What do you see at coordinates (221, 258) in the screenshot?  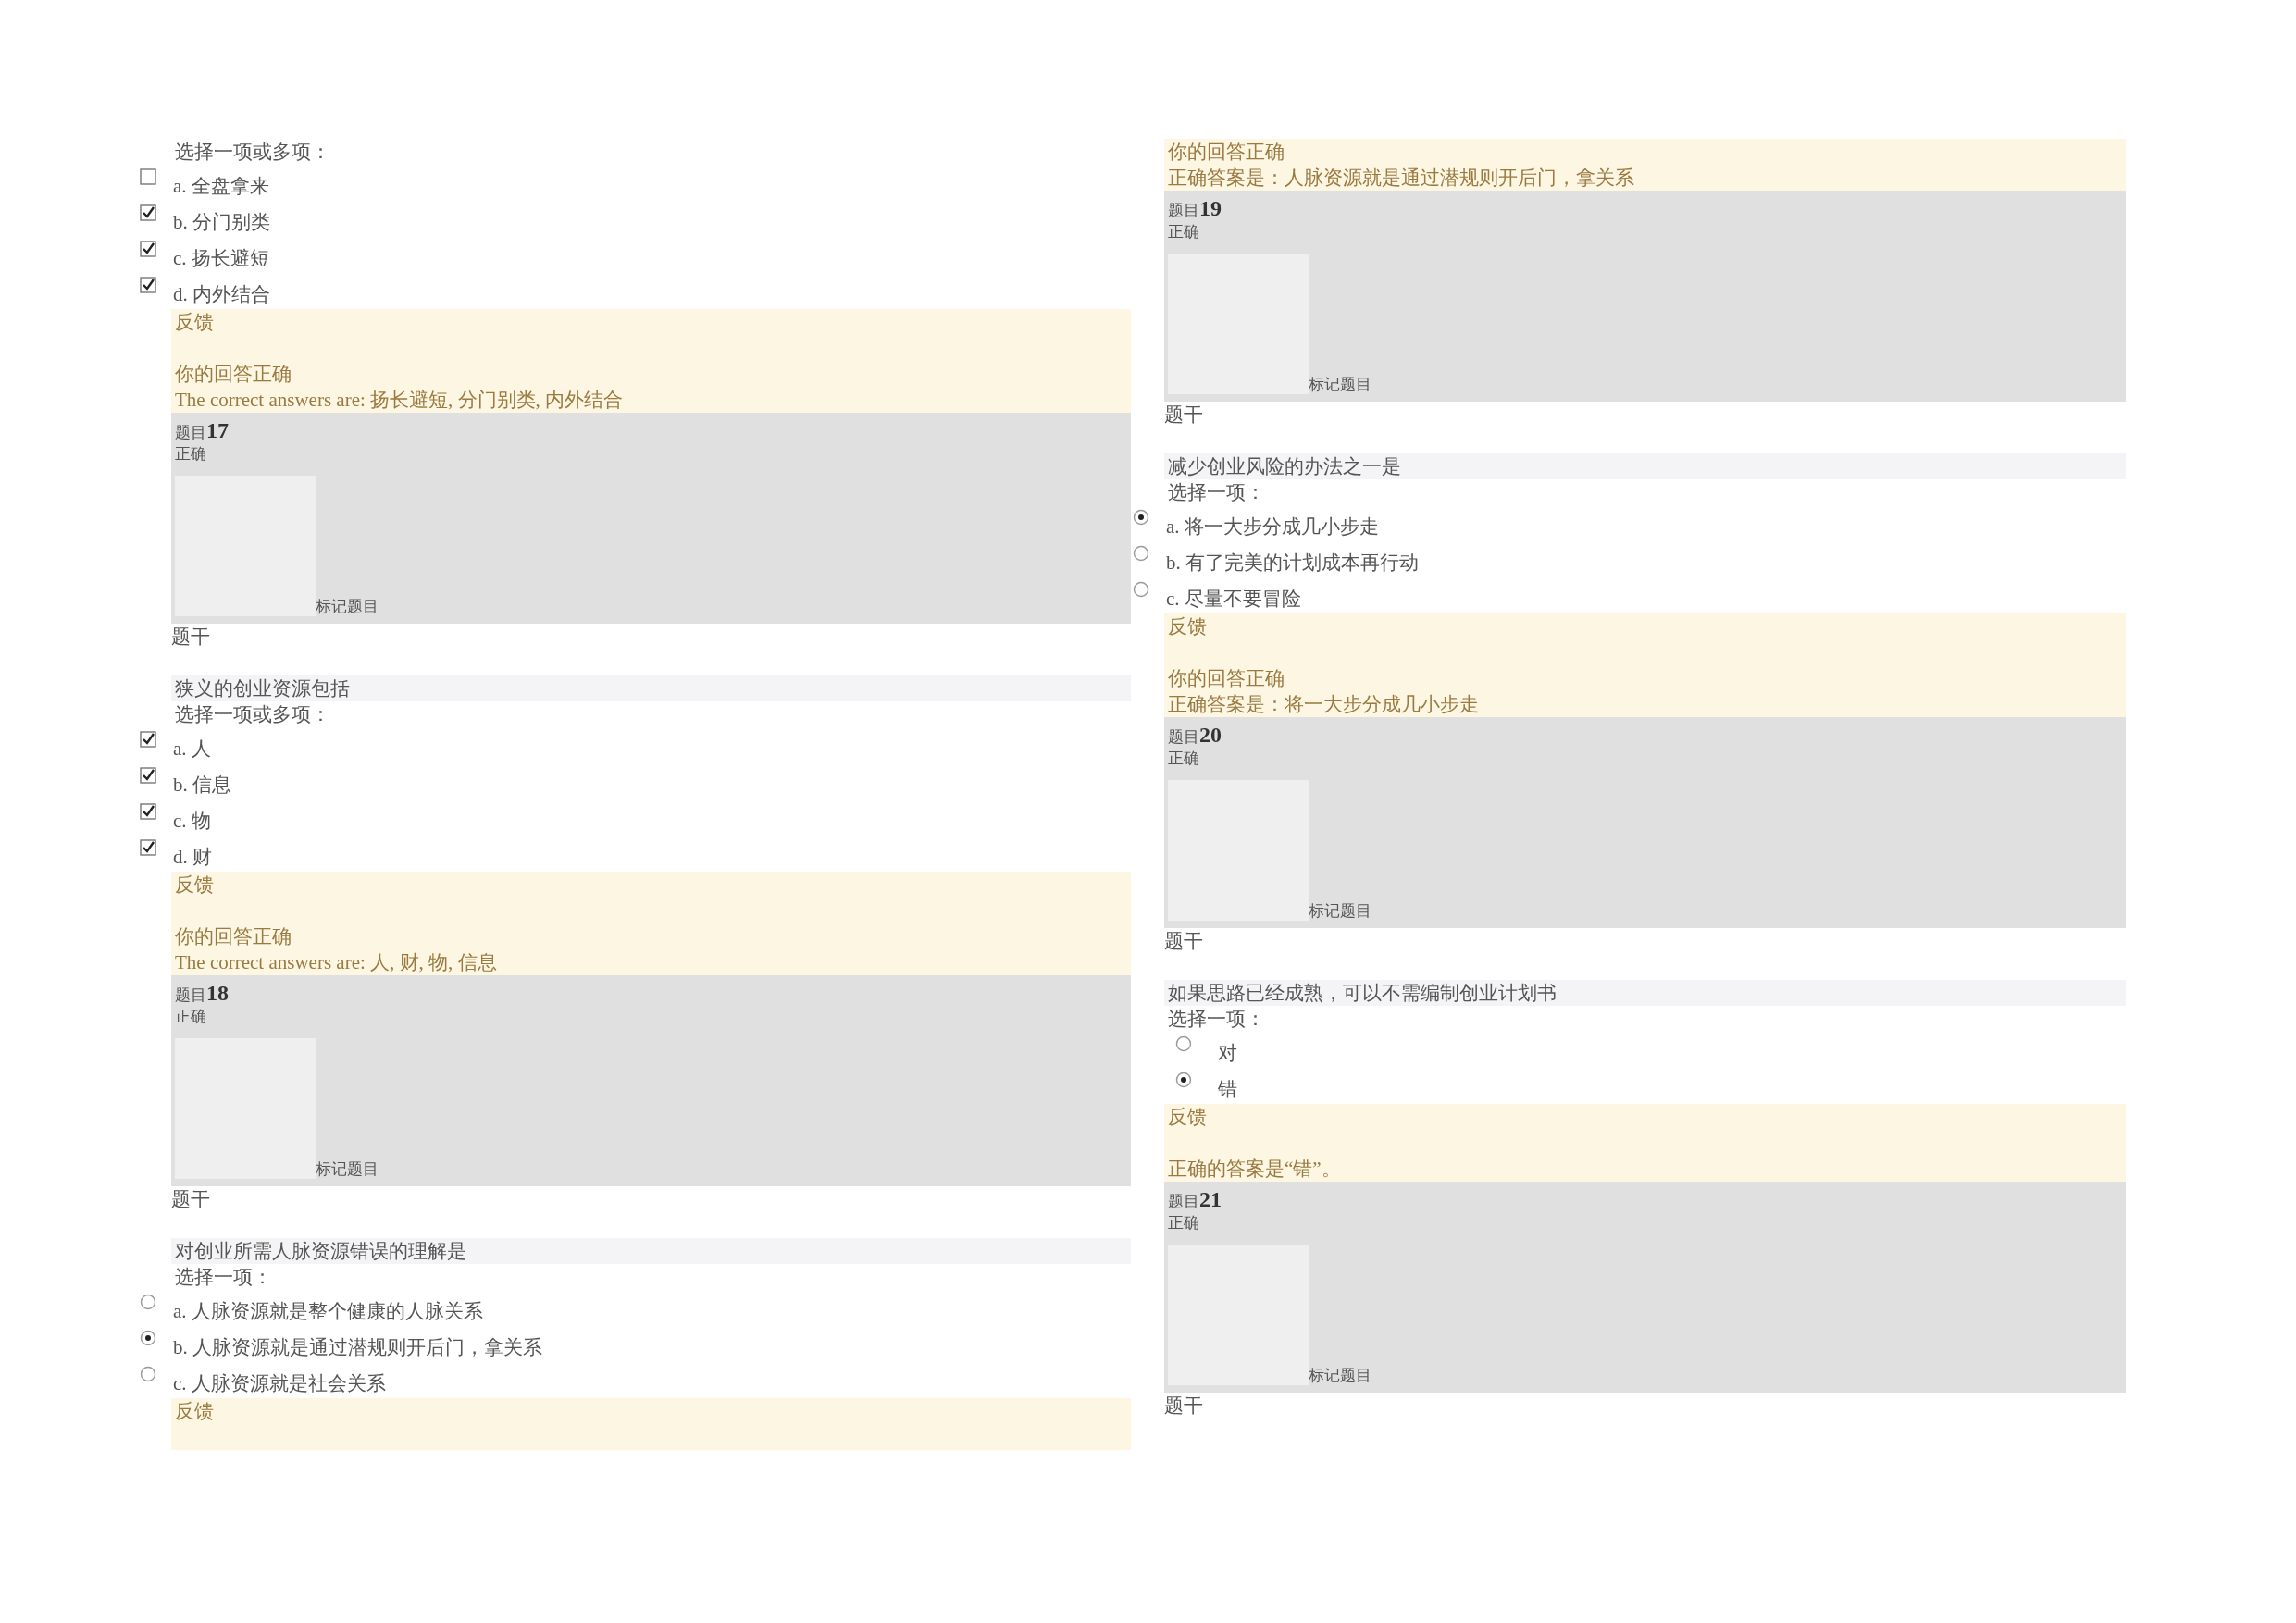 I see `option-label: c. 扬长避短` at bounding box center [221, 258].